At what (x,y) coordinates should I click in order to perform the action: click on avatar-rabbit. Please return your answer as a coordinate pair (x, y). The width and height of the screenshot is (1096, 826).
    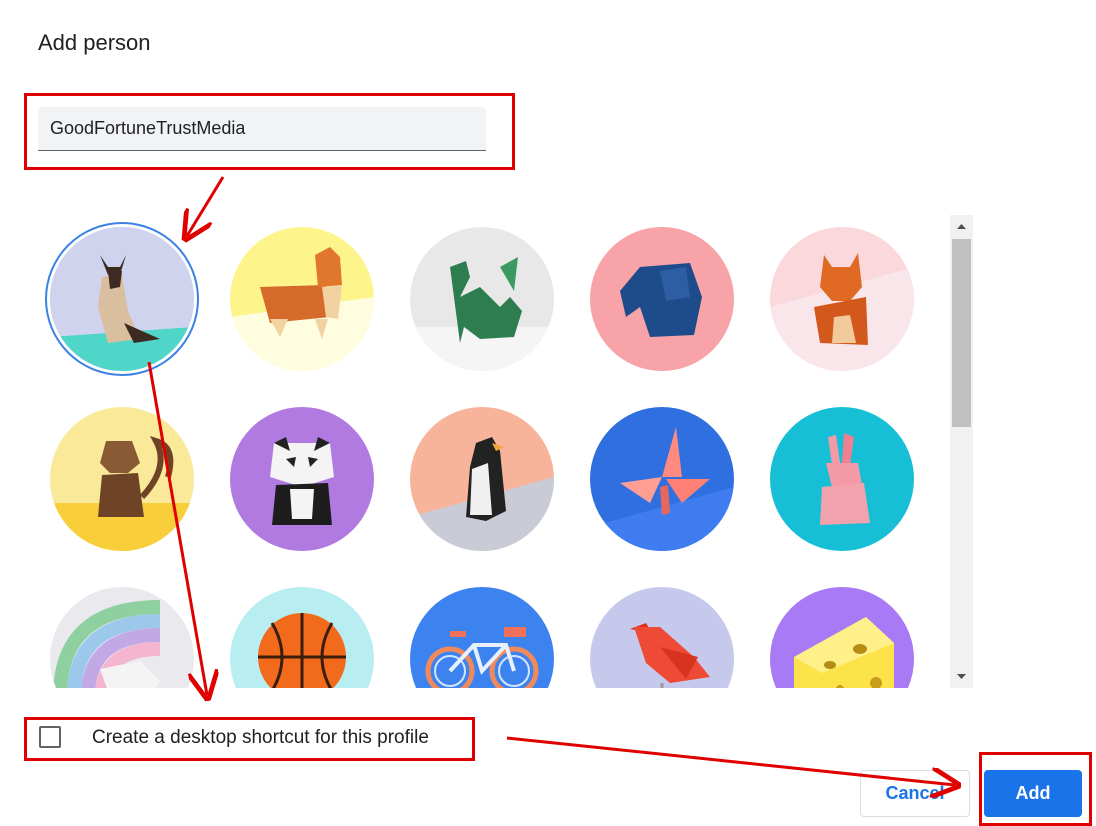
    Looking at the image, I should click on (842, 479).